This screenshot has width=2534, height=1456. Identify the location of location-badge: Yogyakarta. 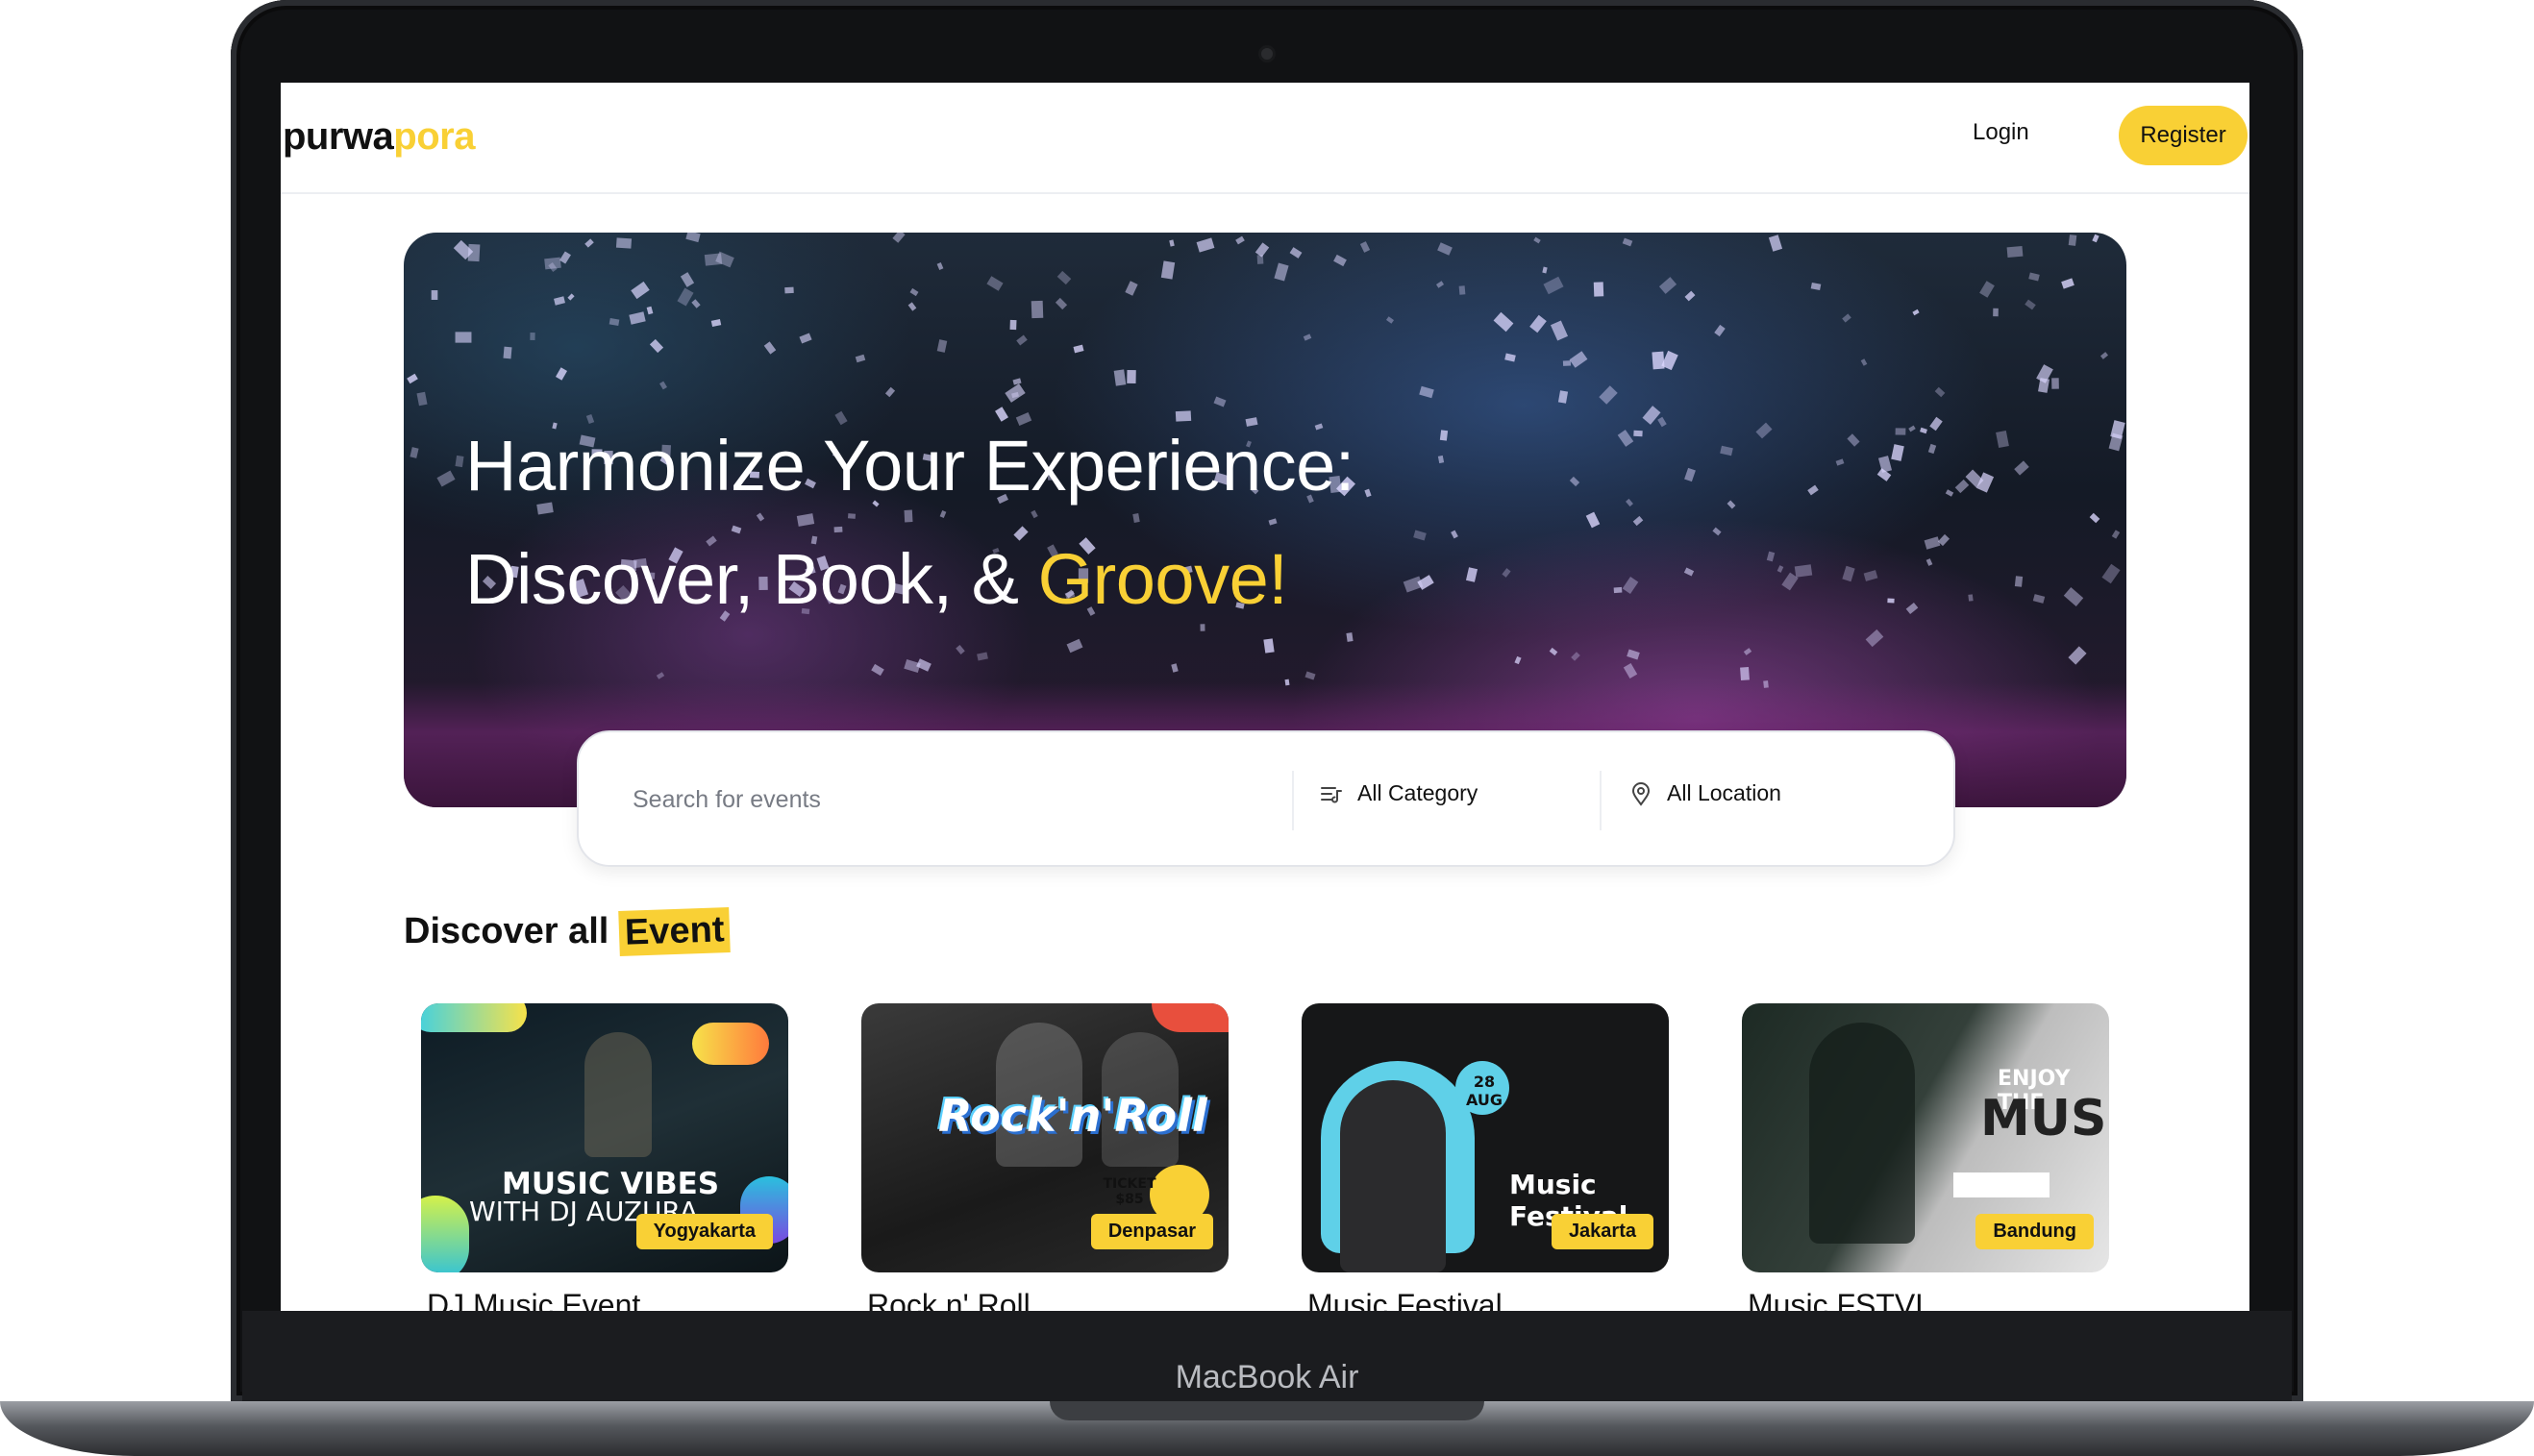
(704, 1231).